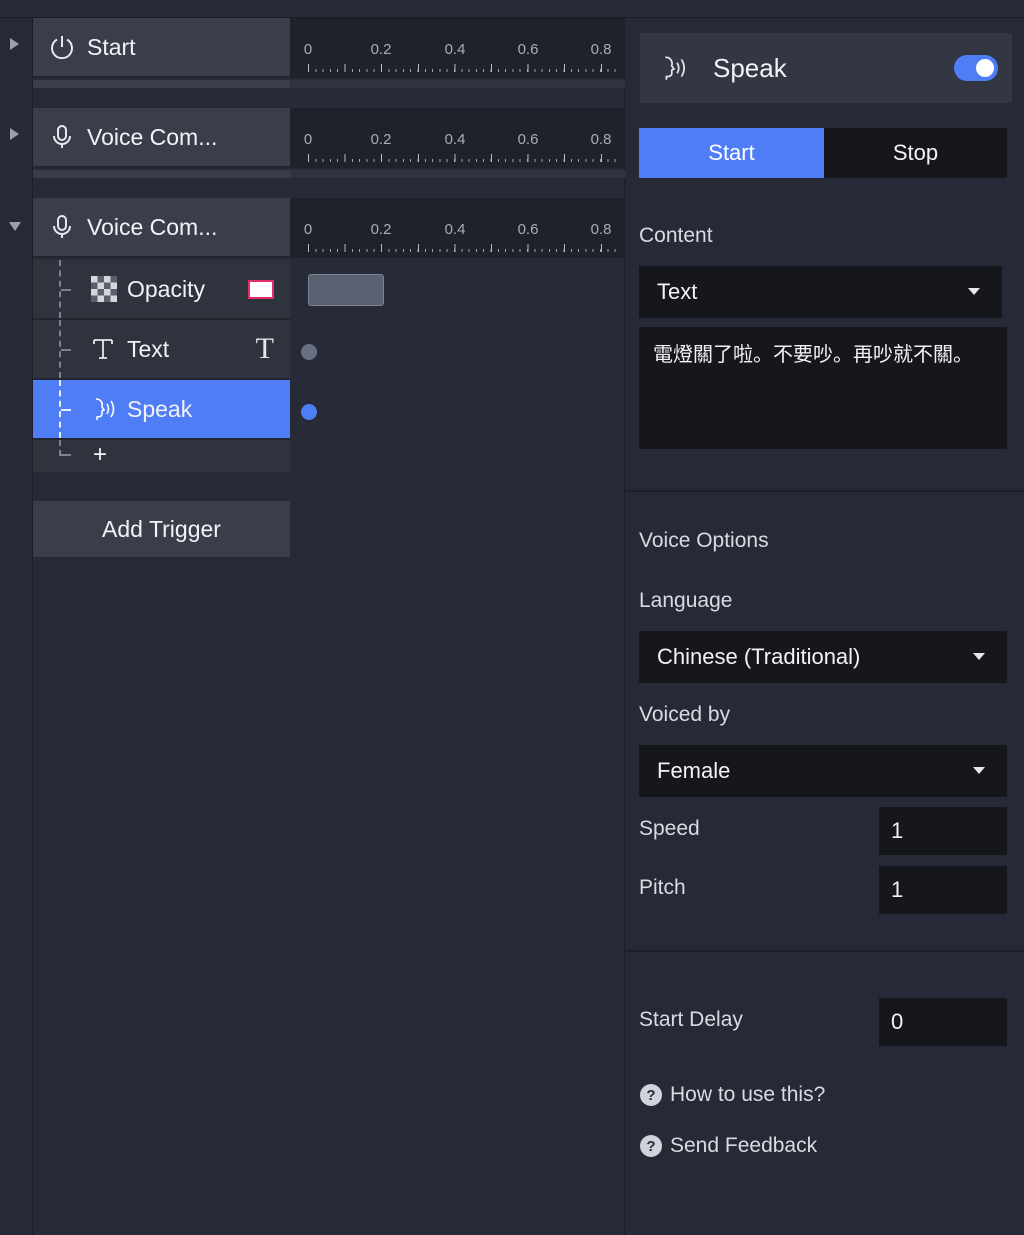 This screenshot has width=1024, height=1235. I want to click on enable-toggle, so click(976, 68).